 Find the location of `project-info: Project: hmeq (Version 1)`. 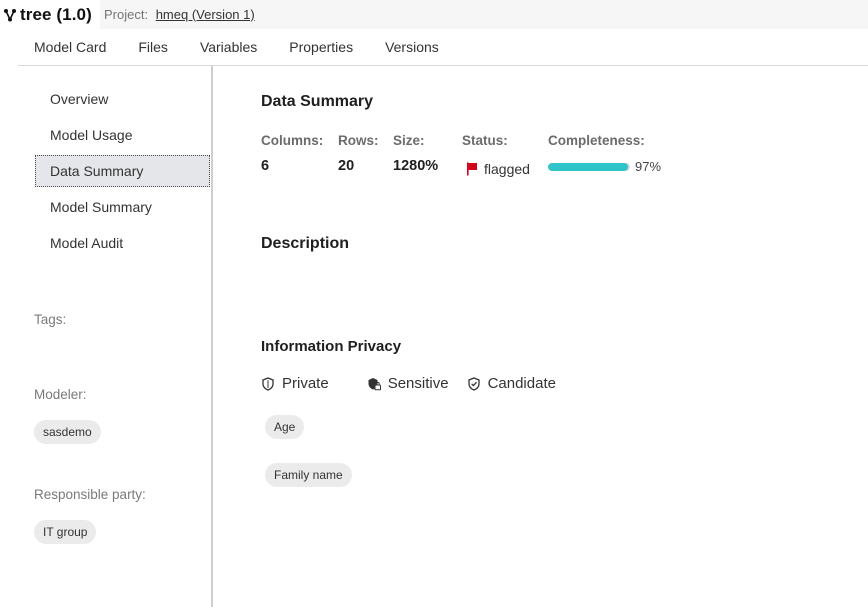

project-info: Project: hmeq (Version 1) is located at coordinates (179, 14).